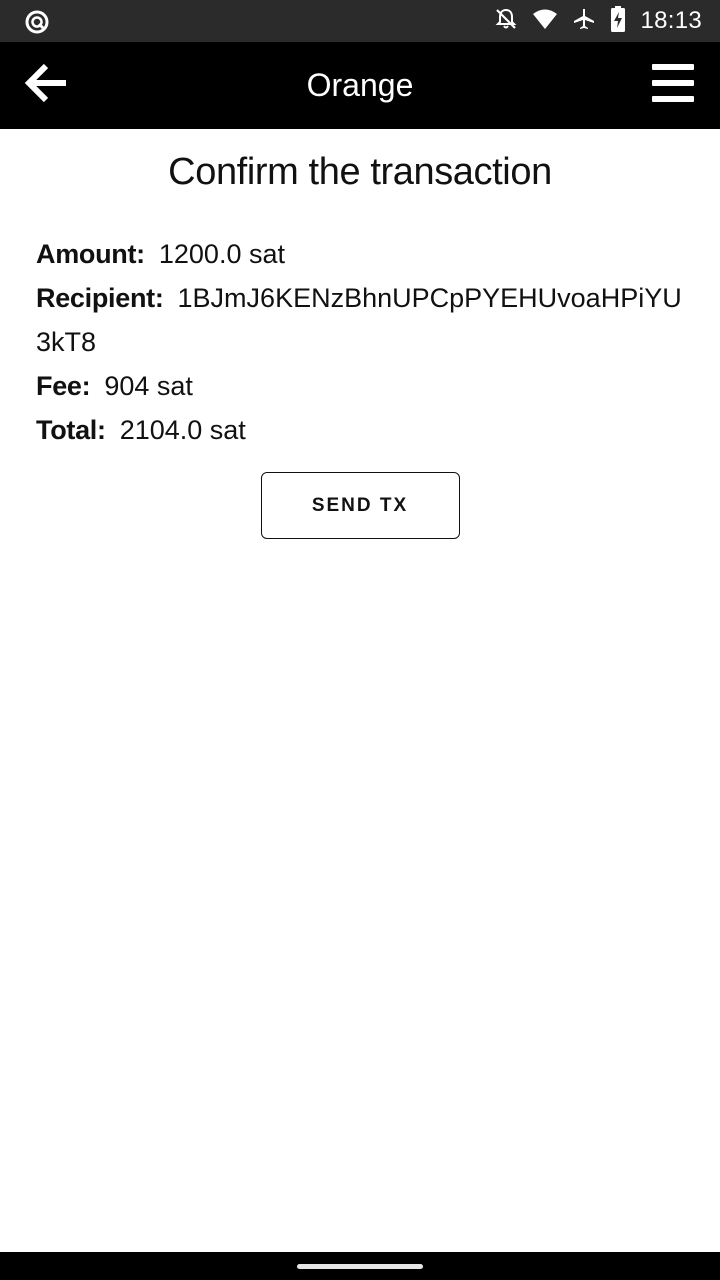 Image resolution: width=720 pixels, height=1280 pixels. Describe the element at coordinates (71, 430) in the screenshot. I see `total-label: Total:` at that location.